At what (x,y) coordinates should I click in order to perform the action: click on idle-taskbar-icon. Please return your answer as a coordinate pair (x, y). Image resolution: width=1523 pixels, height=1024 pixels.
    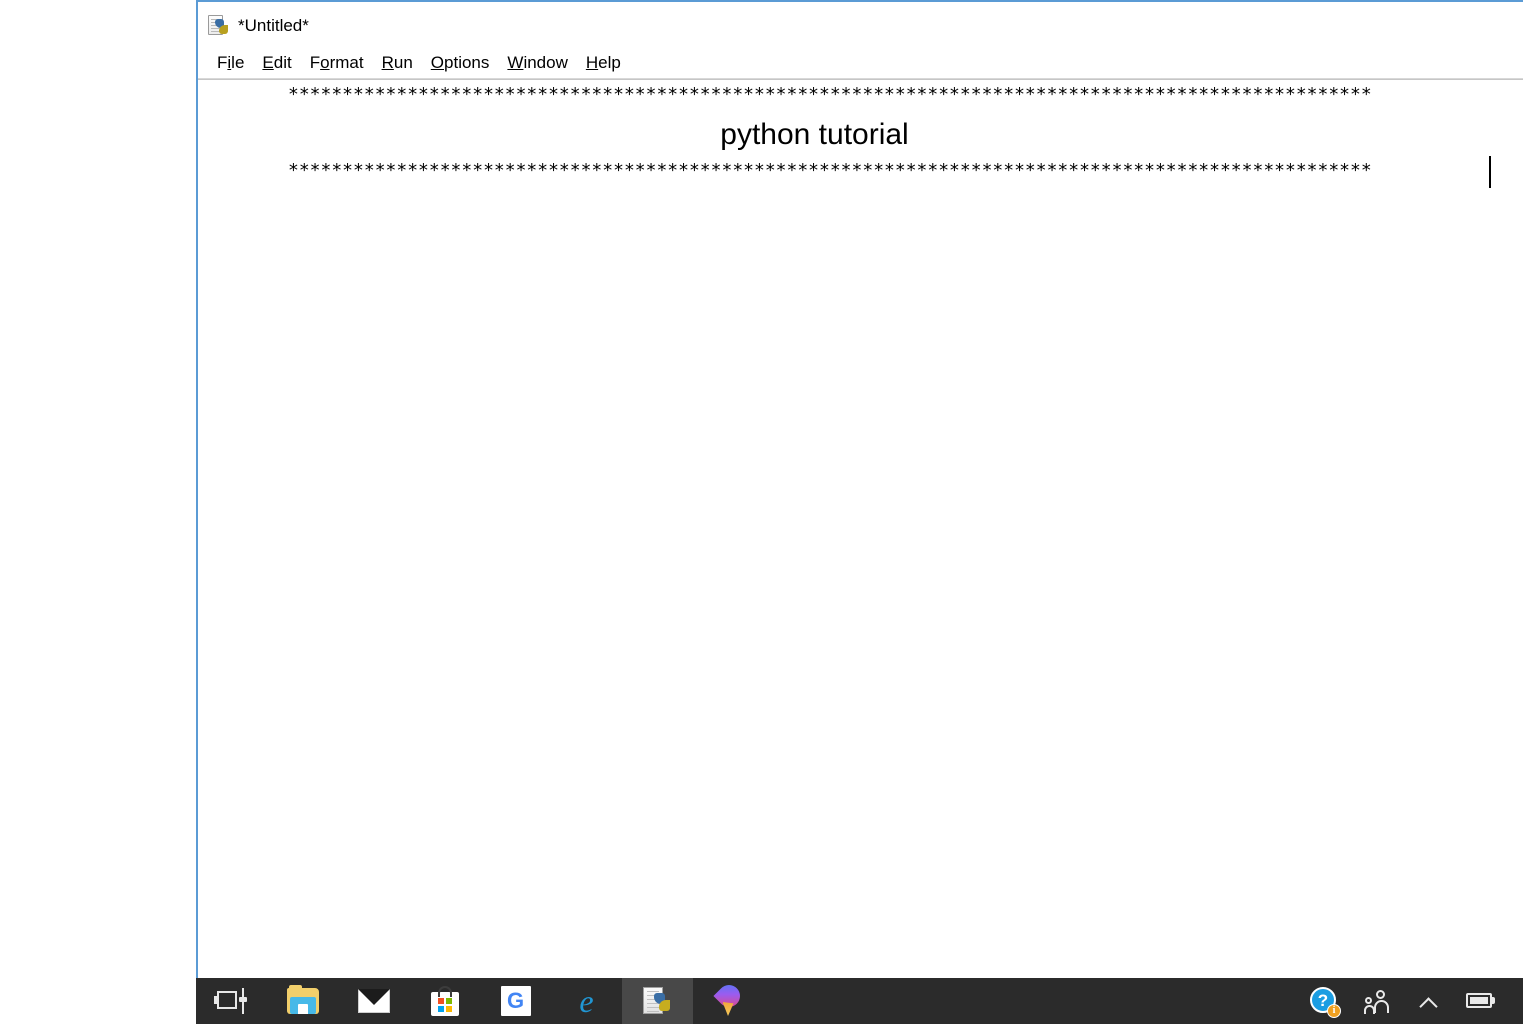
    Looking at the image, I should click on (657, 1001).